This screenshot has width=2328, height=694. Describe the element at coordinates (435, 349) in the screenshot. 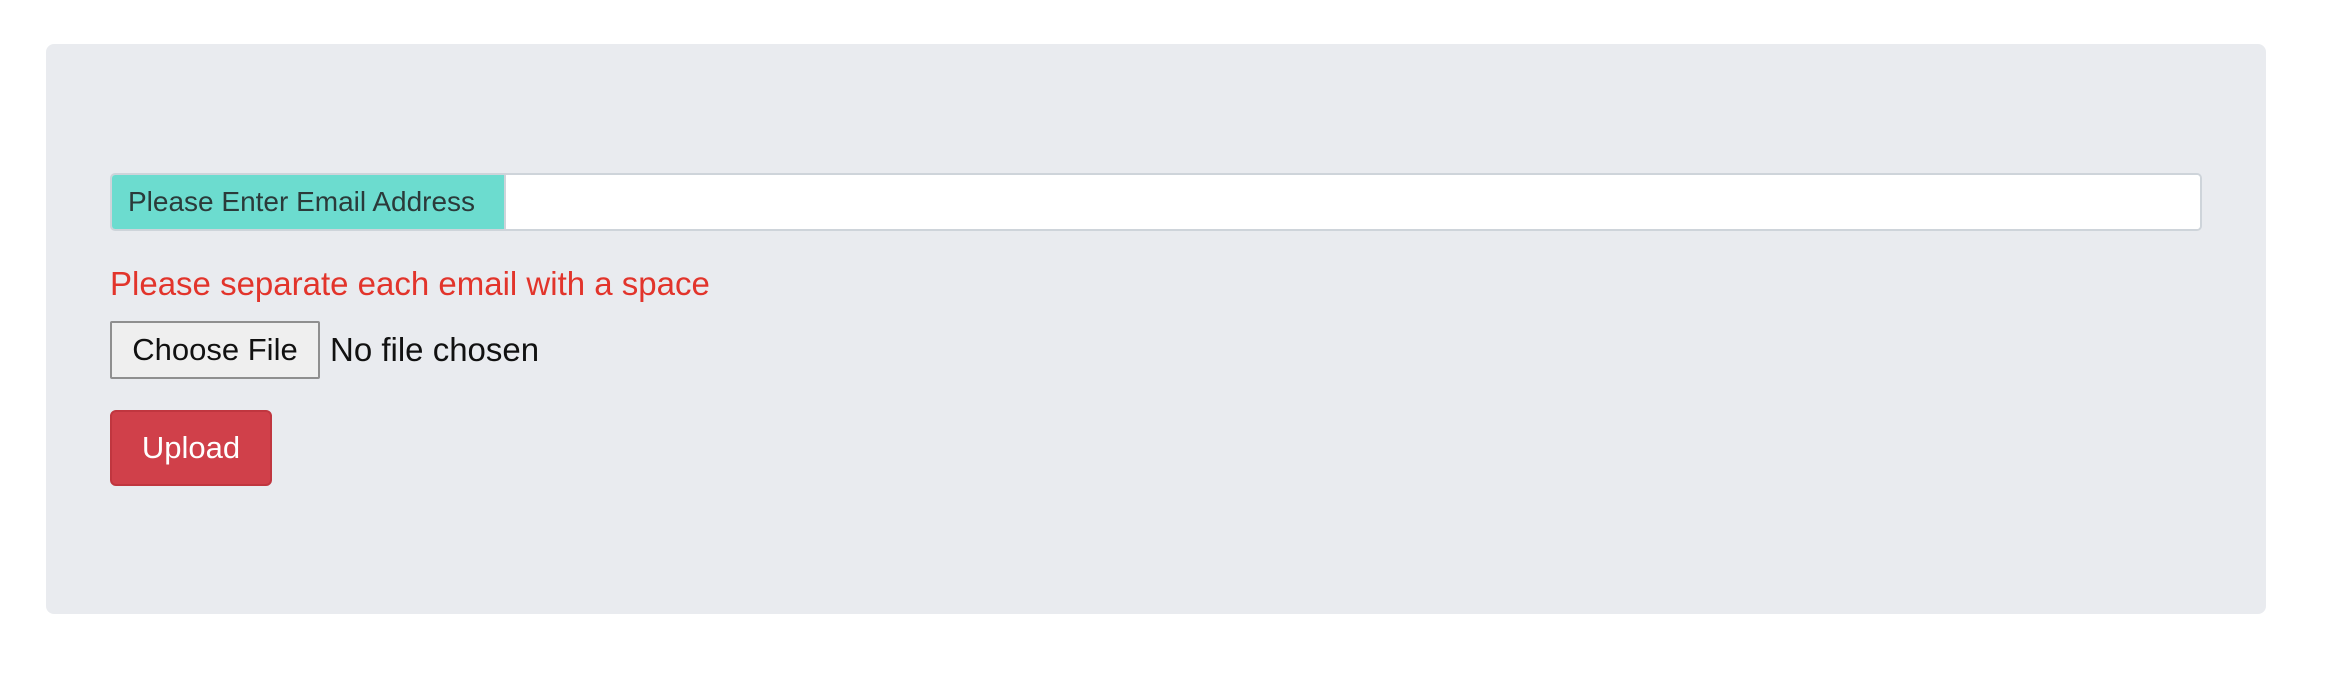

I see `file-status-text: No file chosen` at that location.